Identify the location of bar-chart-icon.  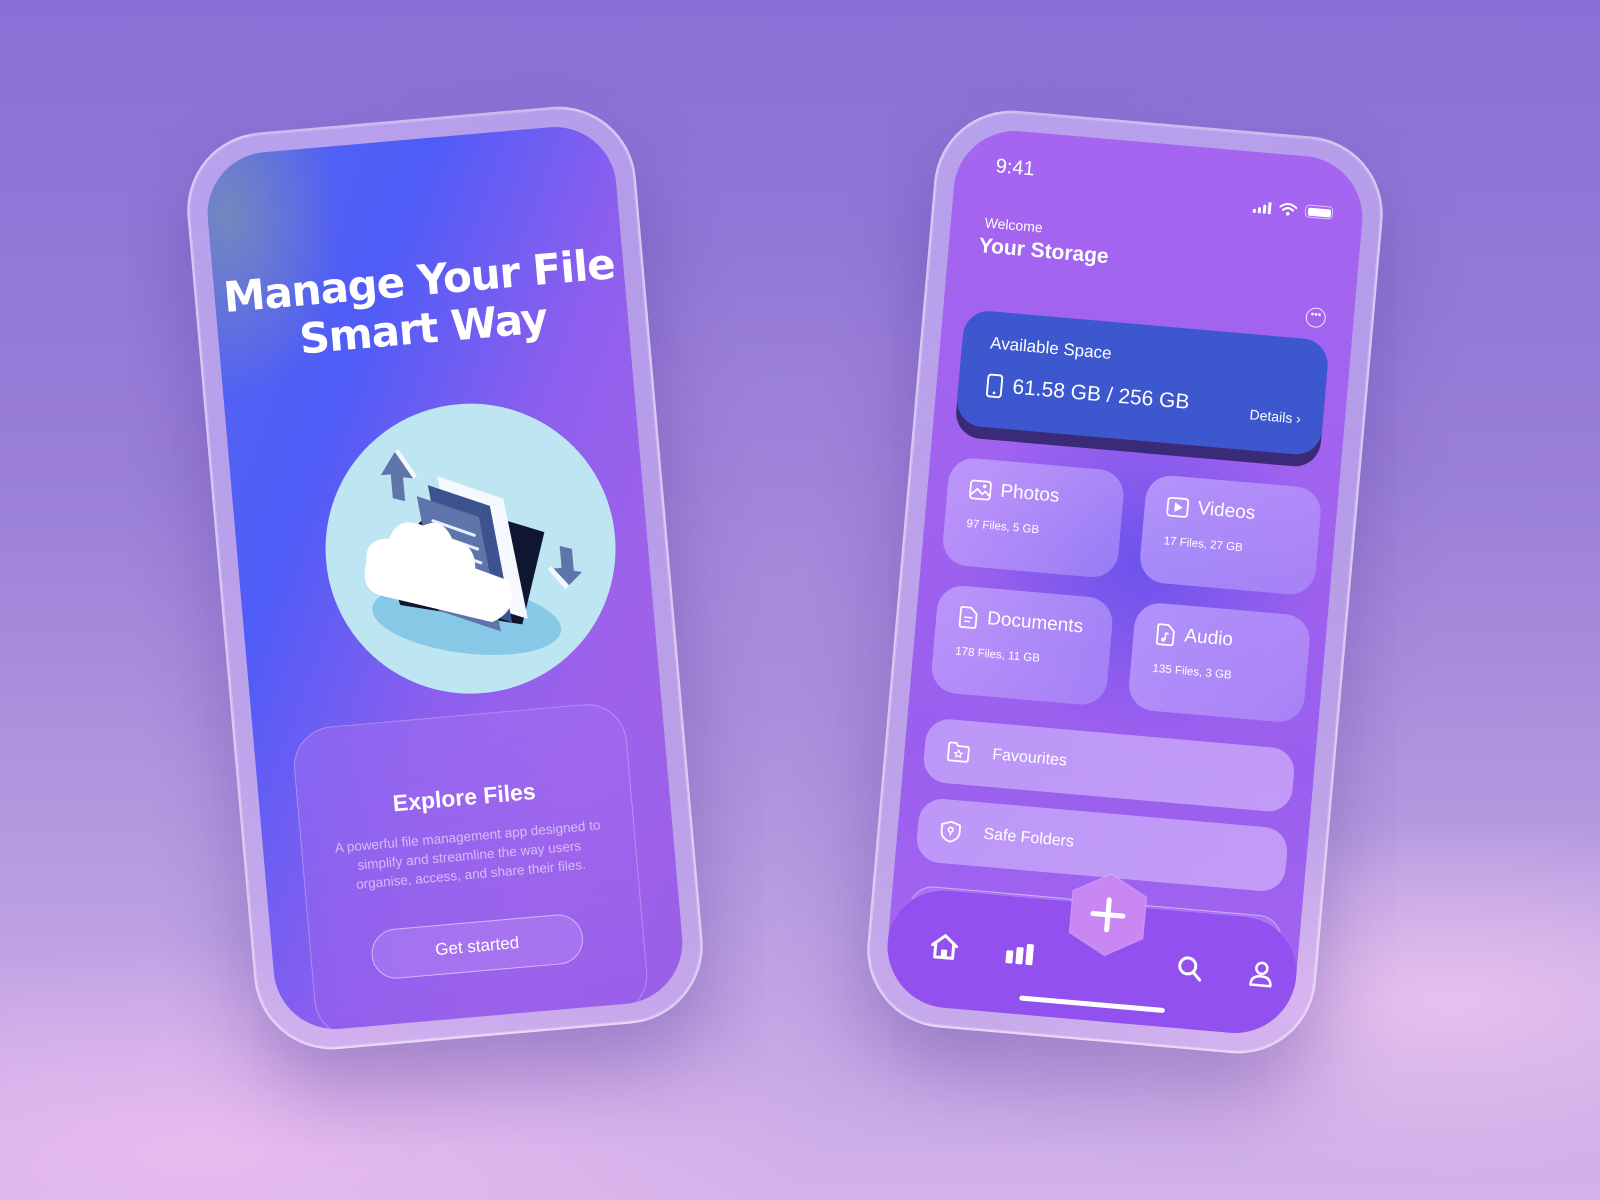
(1019, 954).